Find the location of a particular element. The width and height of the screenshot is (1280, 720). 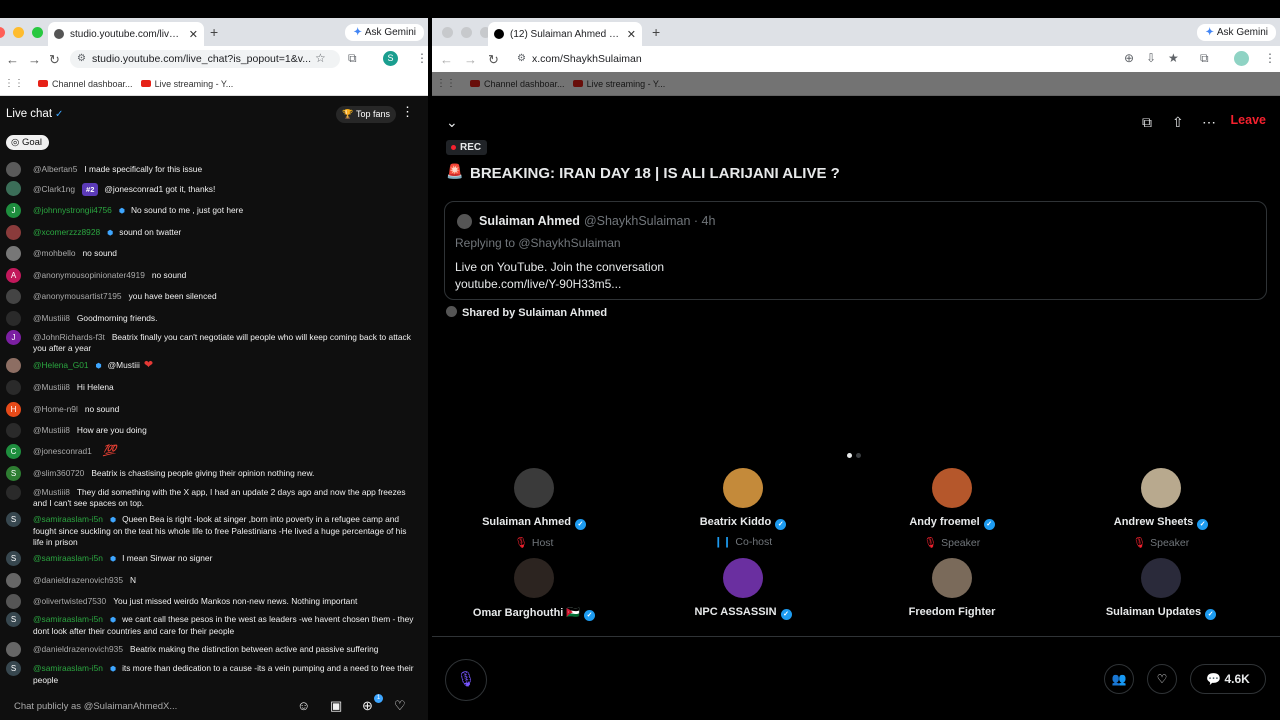

chat-message: @Mustiii8 How are you doing is located at coordinates (210, 430).